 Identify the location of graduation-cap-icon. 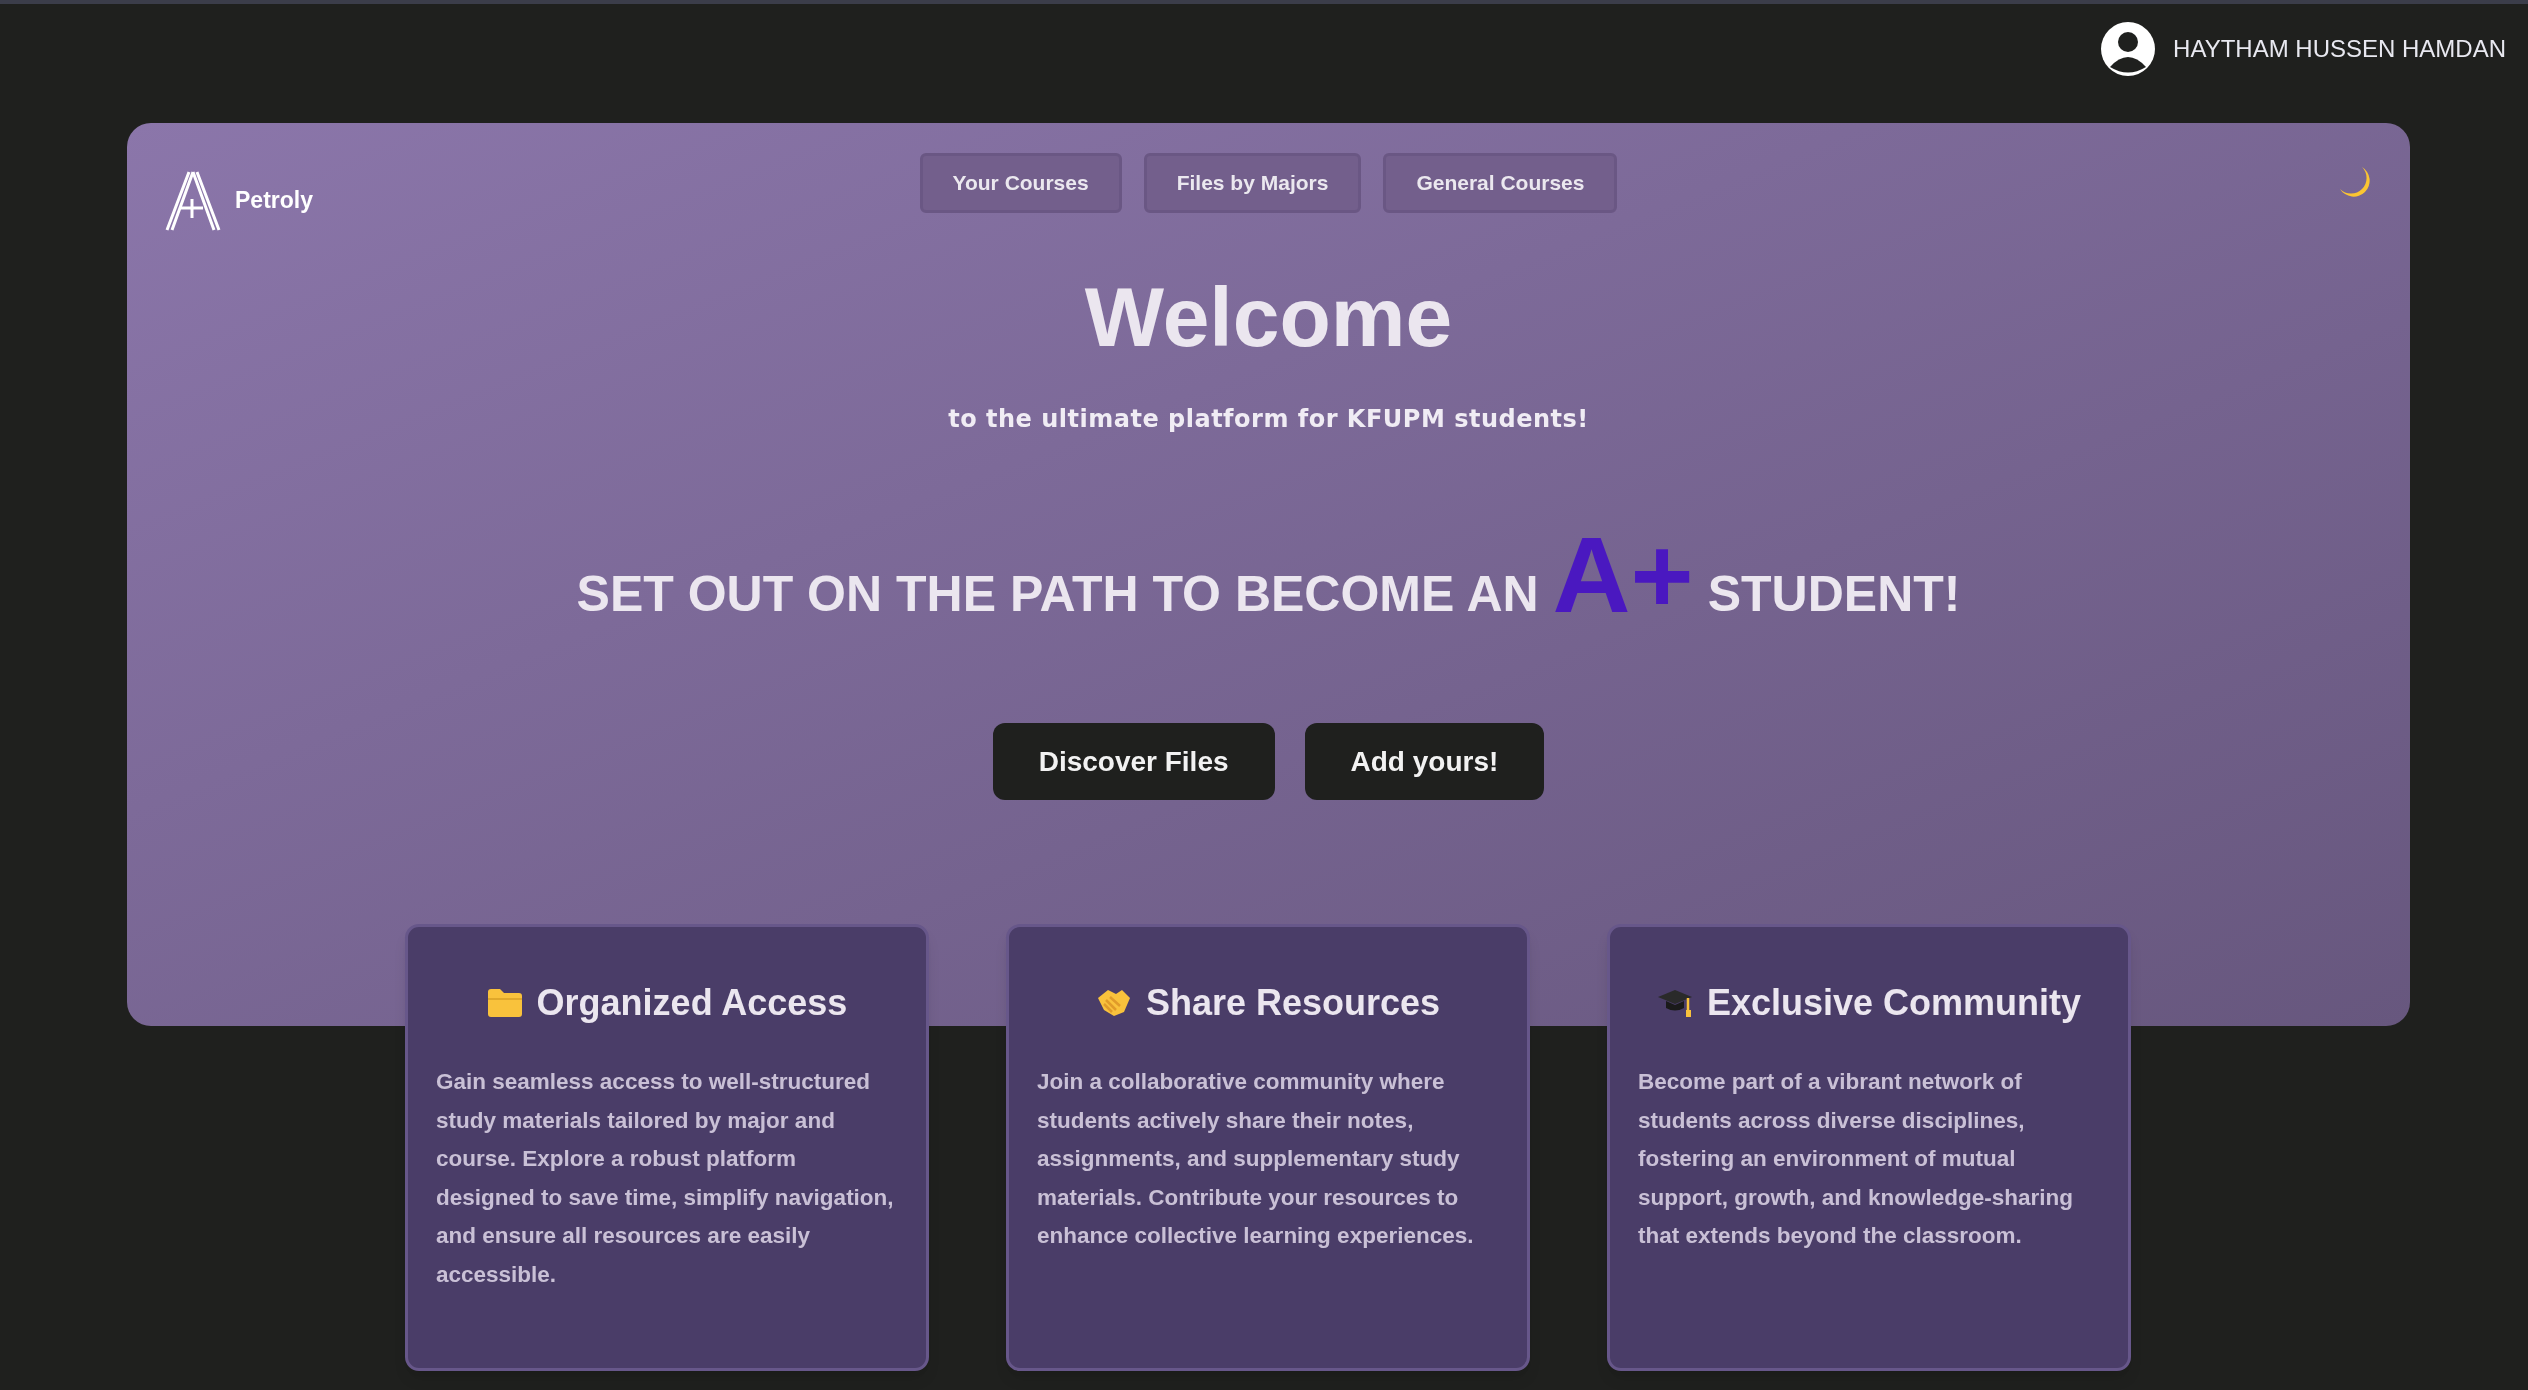
(1674, 1003).